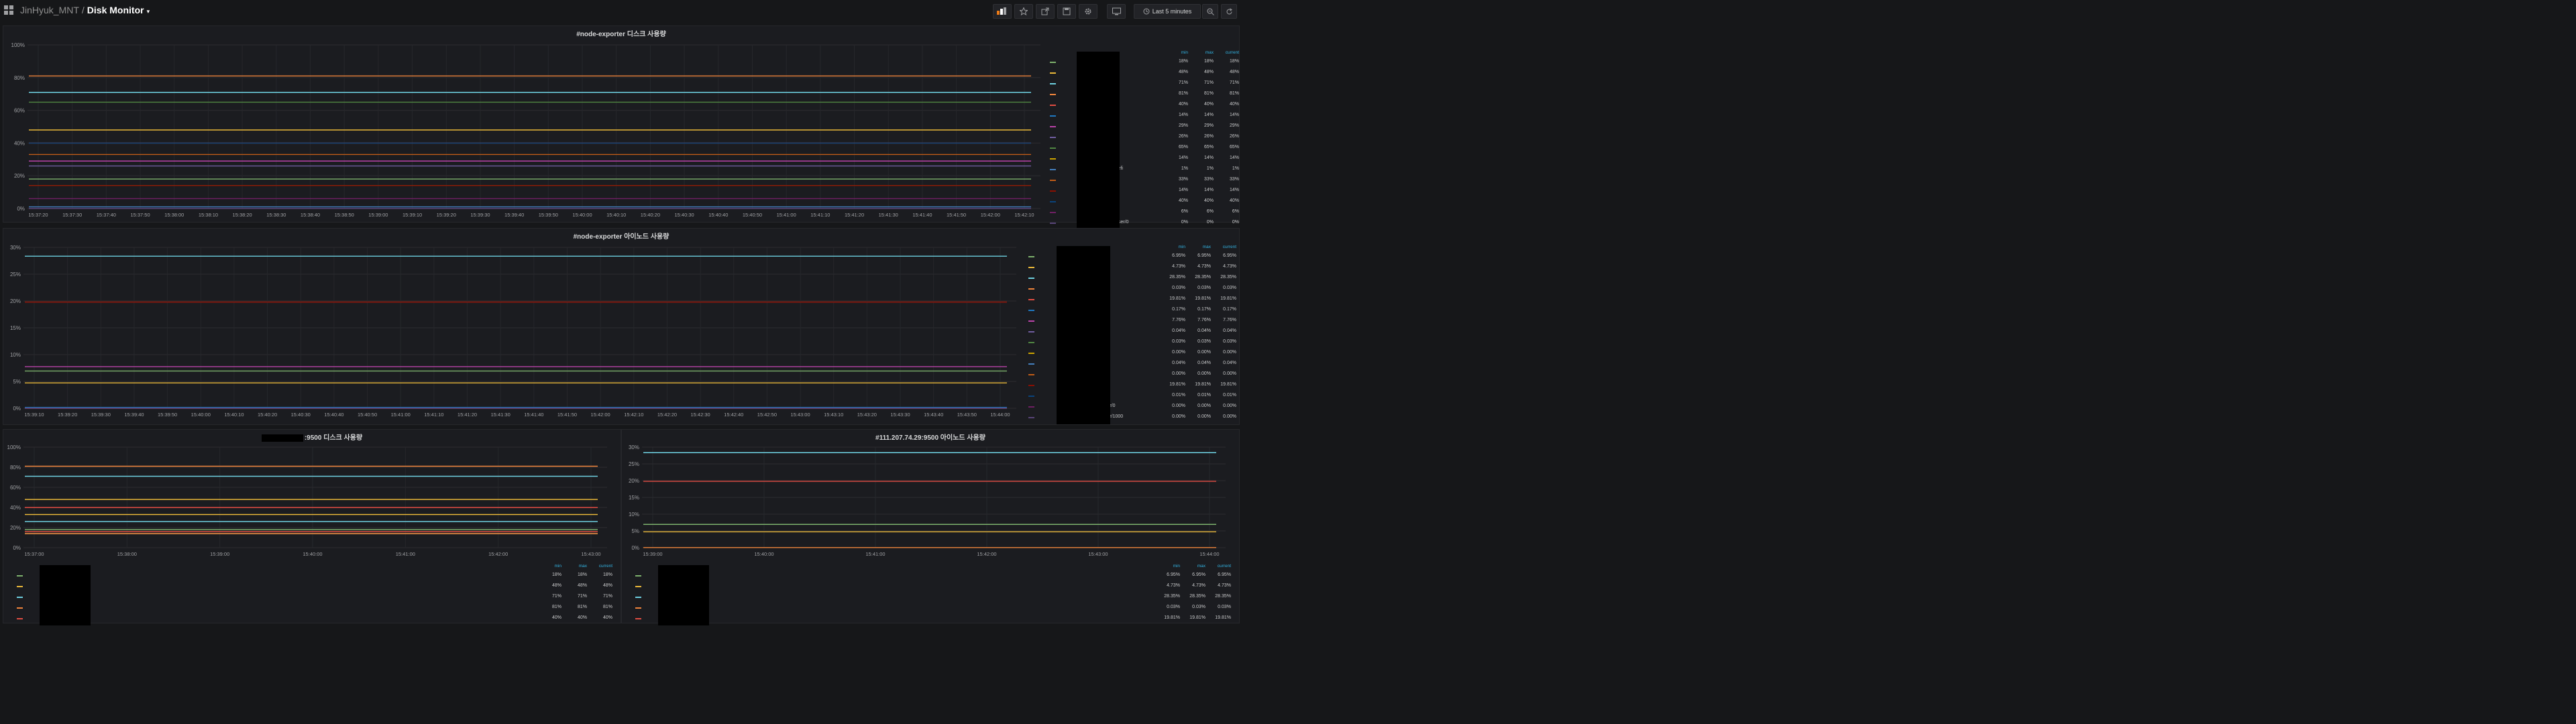 The width and height of the screenshot is (2576, 724). I want to click on legend-item: /19.81%19.81%19.81%, so click(933, 618).